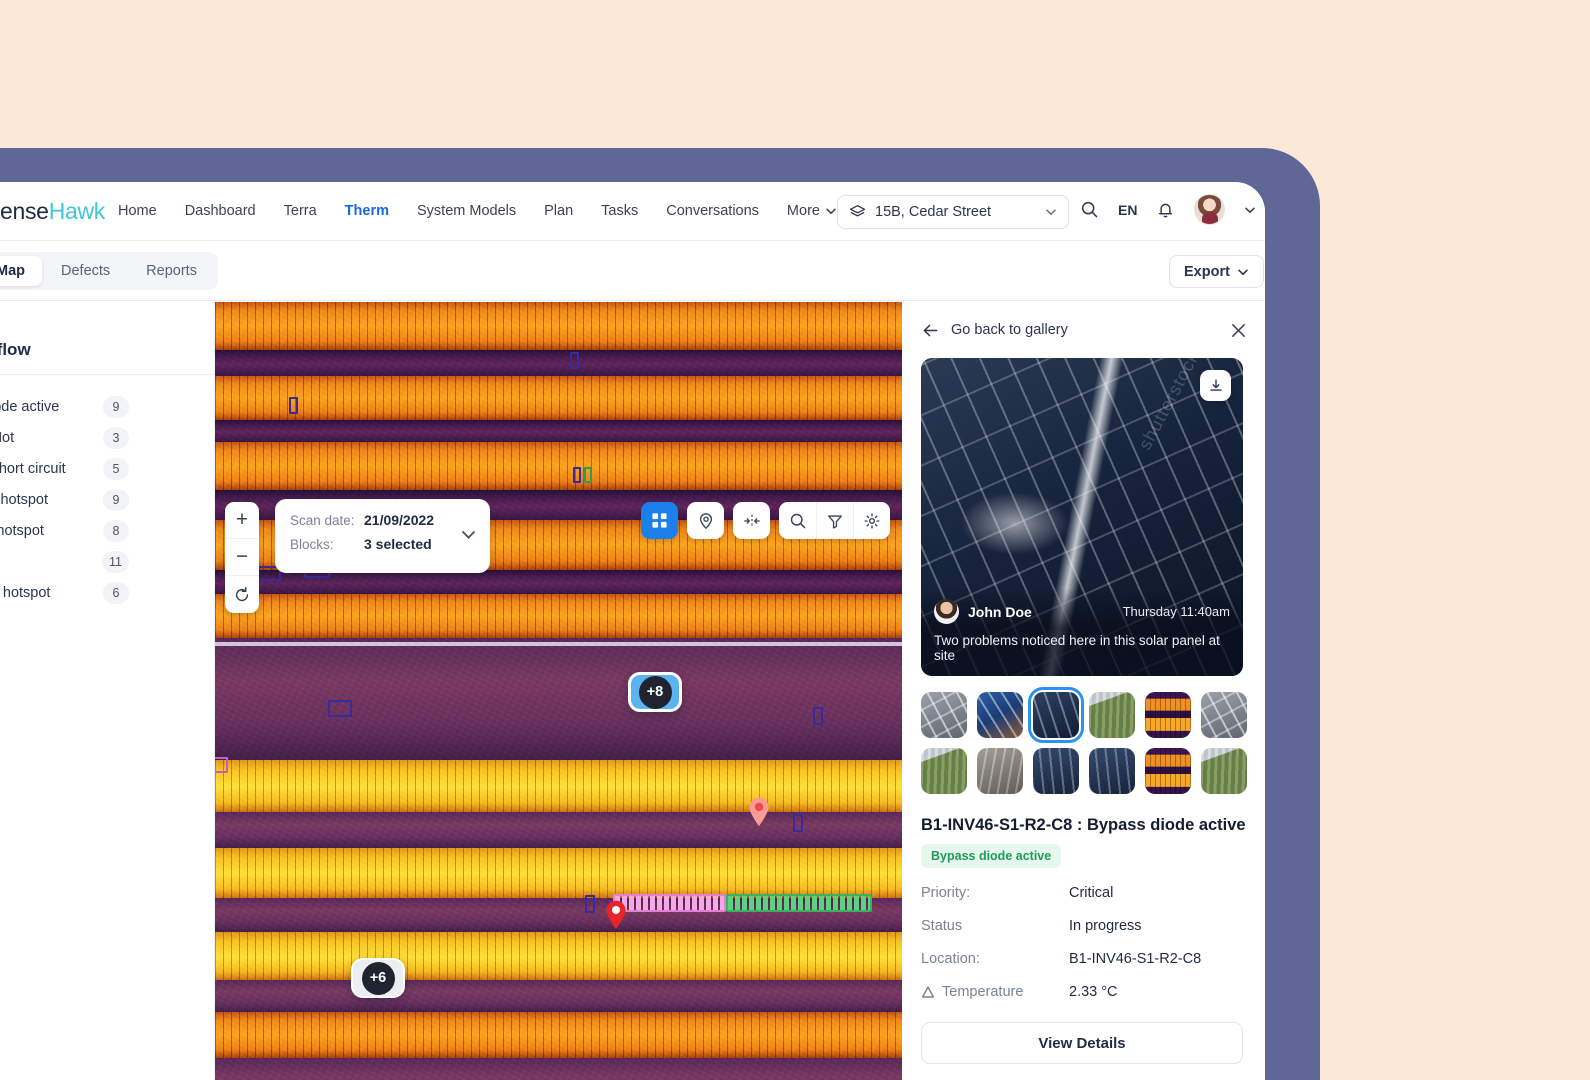  Describe the element at coordinates (1084, 330) in the screenshot. I see `panel-header: Go back to gallery` at that location.